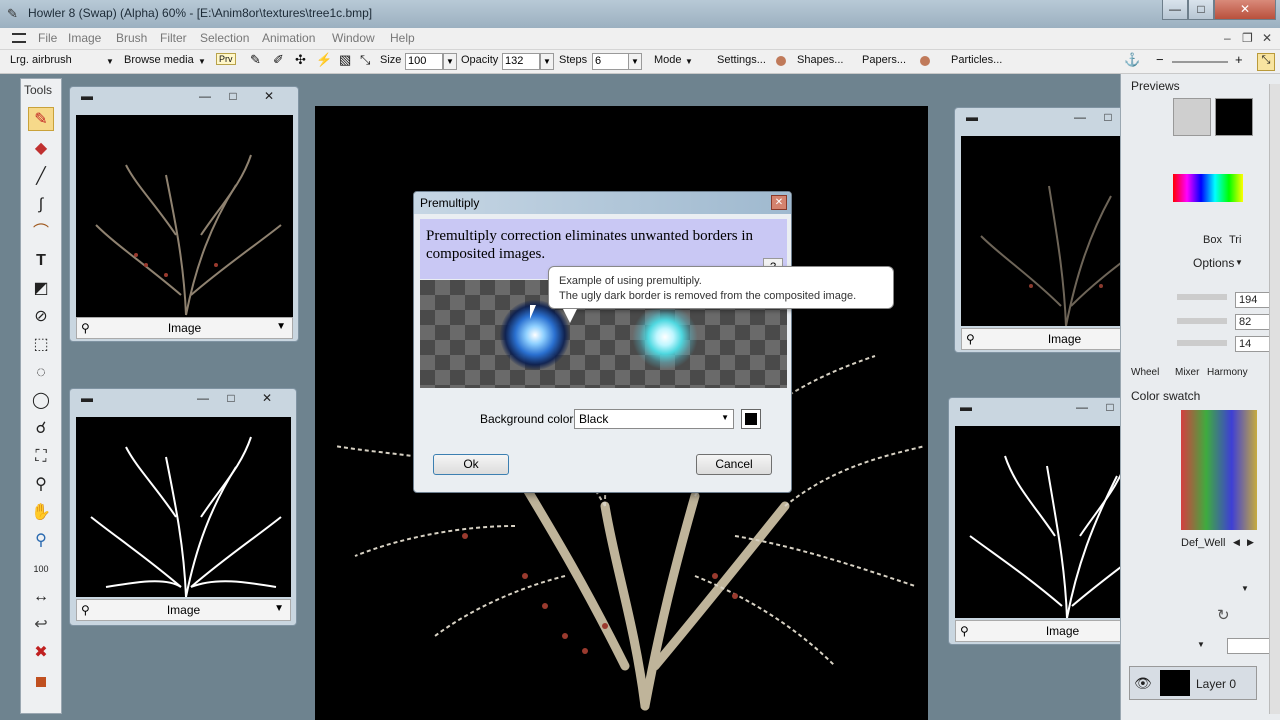 The width and height of the screenshot is (1280, 720). Describe the element at coordinates (734, 464) in the screenshot. I see `cancel-button: Cancel` at that location.